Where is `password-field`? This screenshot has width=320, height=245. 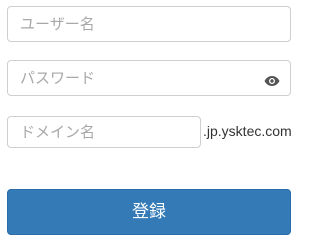
password-field is located at coordinates (149, 78).